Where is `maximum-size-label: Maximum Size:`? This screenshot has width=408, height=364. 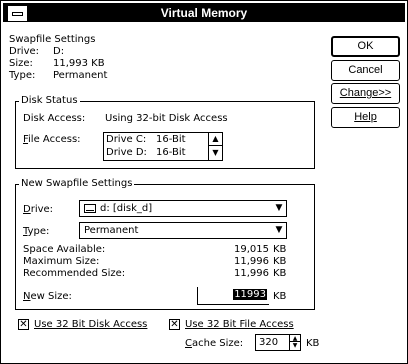
maximum-size-label: Maximum Size: is located at coordinates (61, 261).